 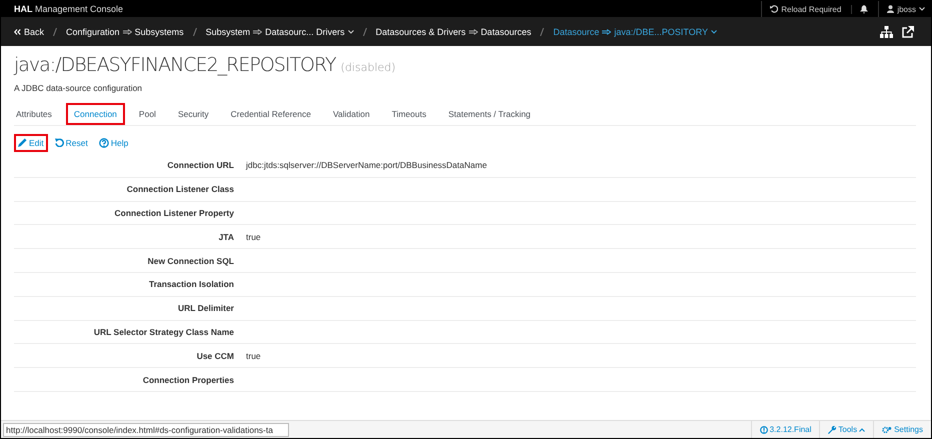 I want to click on status-text: (disabled), so click(x=368, y=67).